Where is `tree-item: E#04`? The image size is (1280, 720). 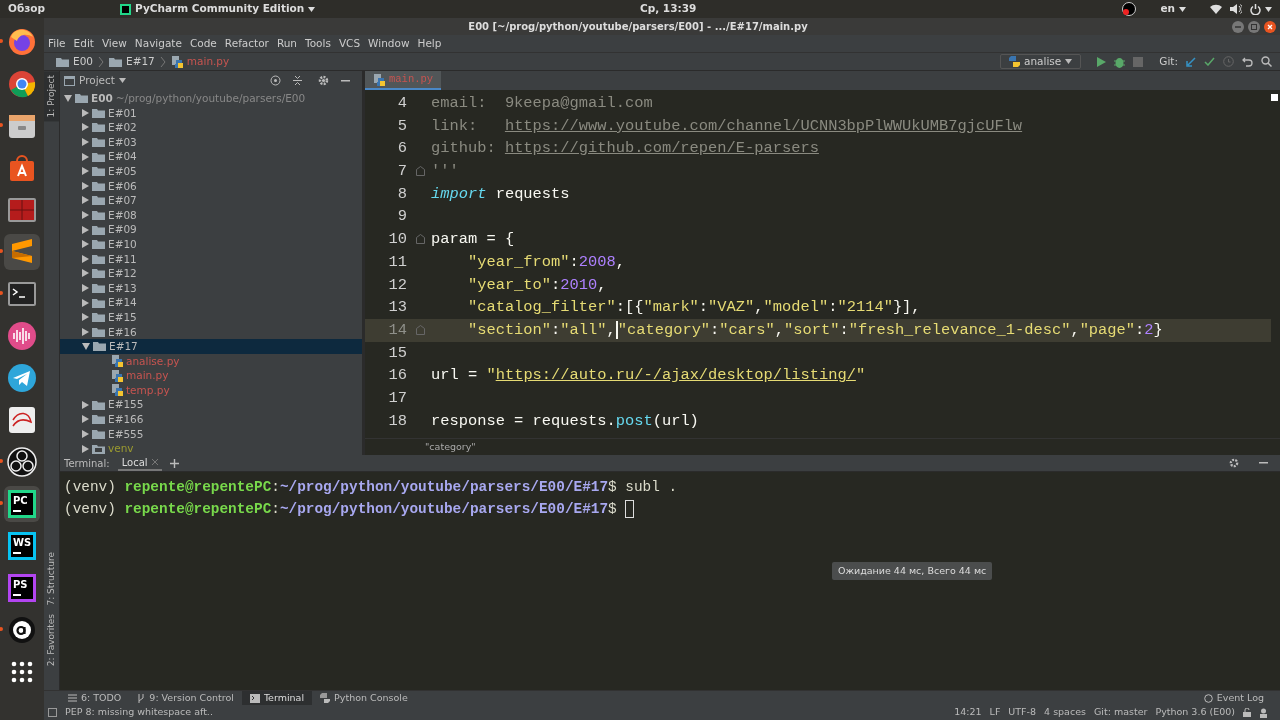
tree-item: E#04 is located at coordinates (122, 156).